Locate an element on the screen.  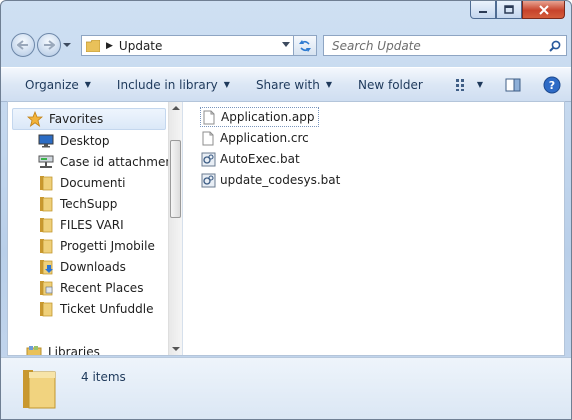
file-name: AutoExec.bat is located at coordinates (260, 159).